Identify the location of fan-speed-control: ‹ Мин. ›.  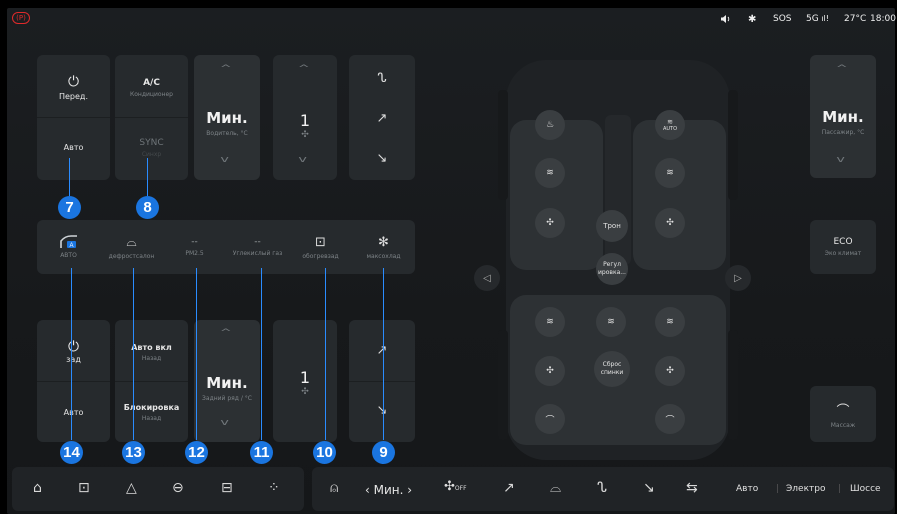
(388, 490).